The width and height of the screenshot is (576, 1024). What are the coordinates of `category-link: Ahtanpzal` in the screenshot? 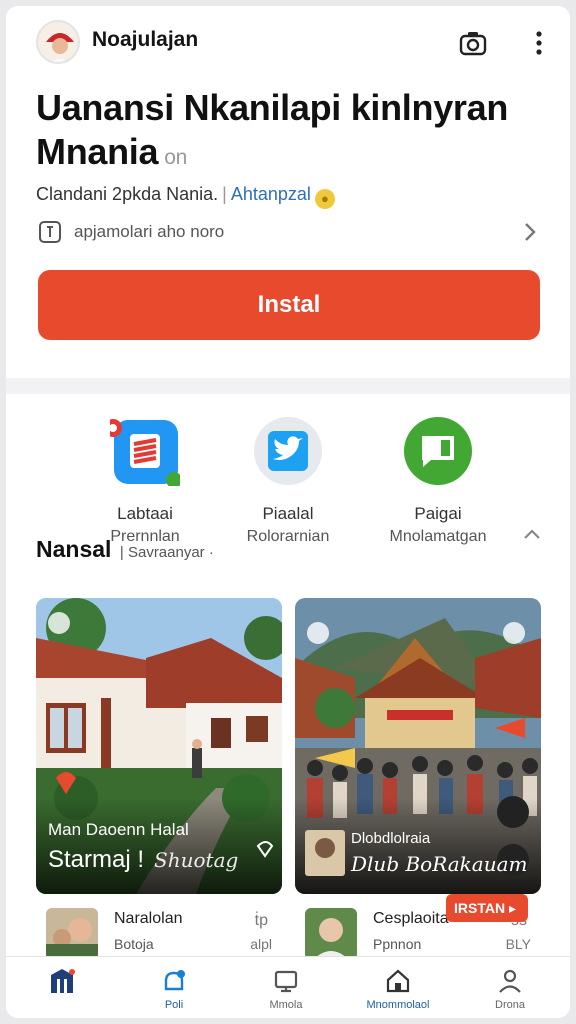 It's located at (271, 194).